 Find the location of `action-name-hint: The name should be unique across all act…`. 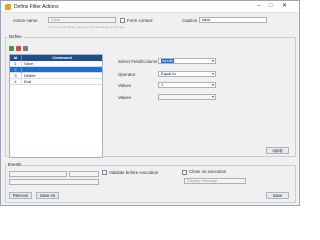

action-name-hint: The name should be unique across all act… is located at coordinates (86, 27).